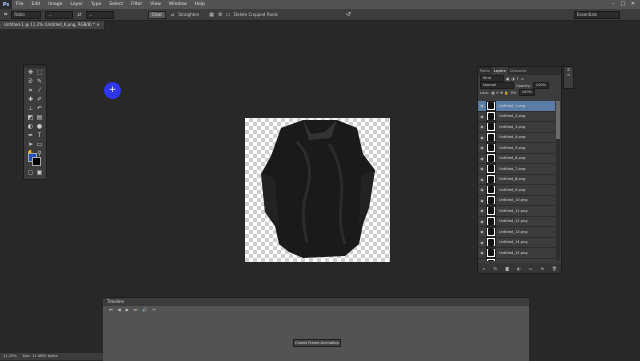  What do you see at coordinates (492, 78) in the screenshot?
I see `kind-filter-select: Kind` at bounding box center [492, 78].